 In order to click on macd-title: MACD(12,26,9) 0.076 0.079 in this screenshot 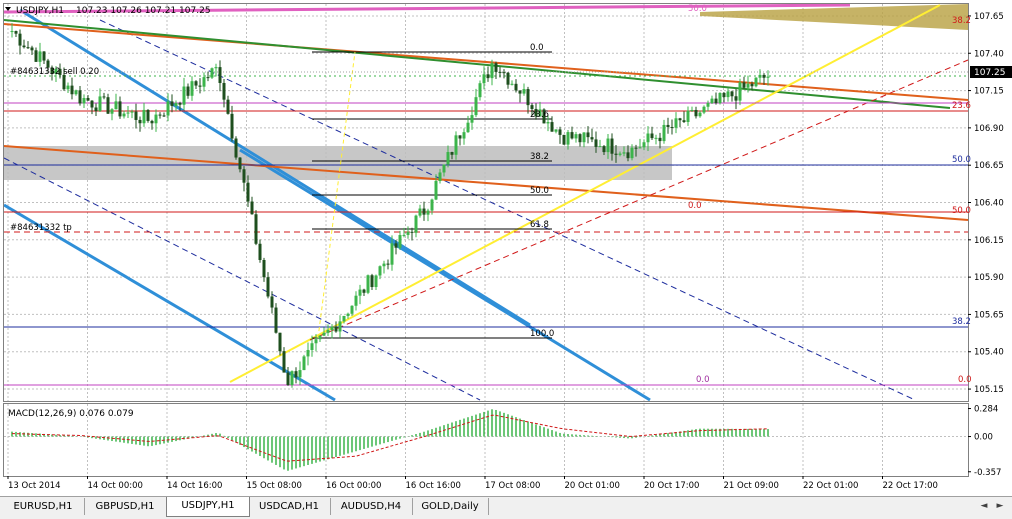, I will do `click(71, 414)`.